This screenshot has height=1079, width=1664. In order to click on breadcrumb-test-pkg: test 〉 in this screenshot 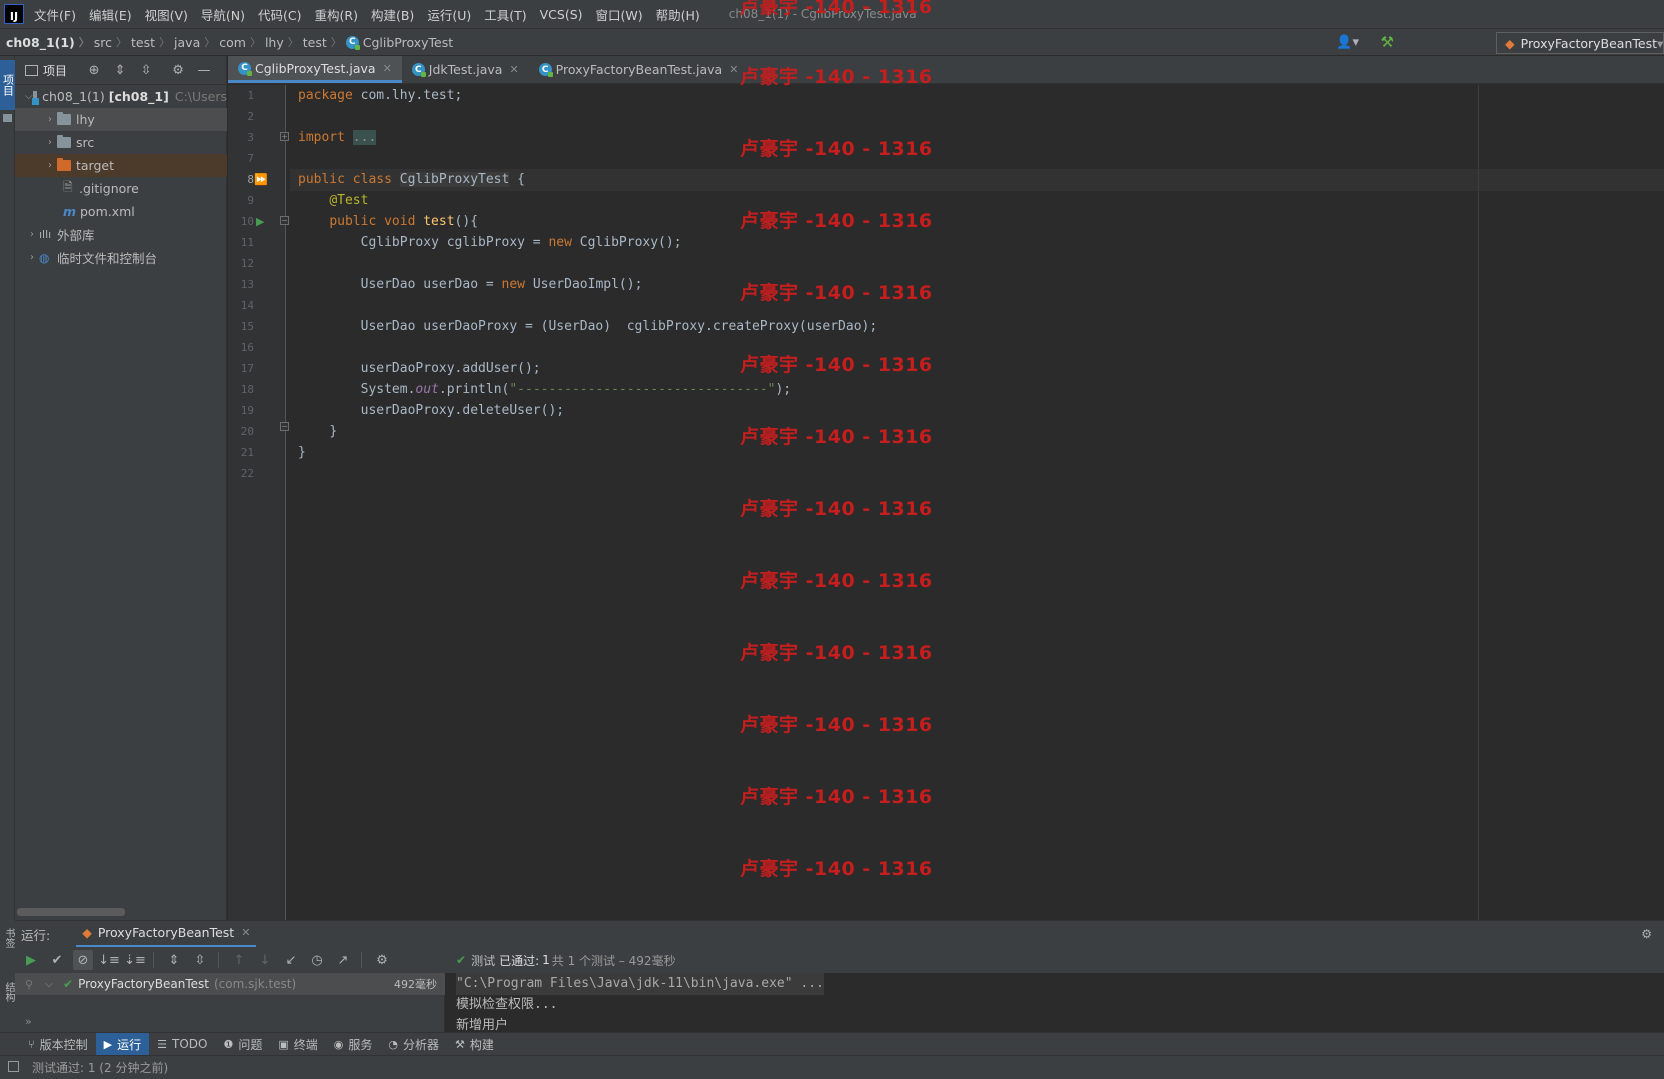, I will do `click(324, 42)`.